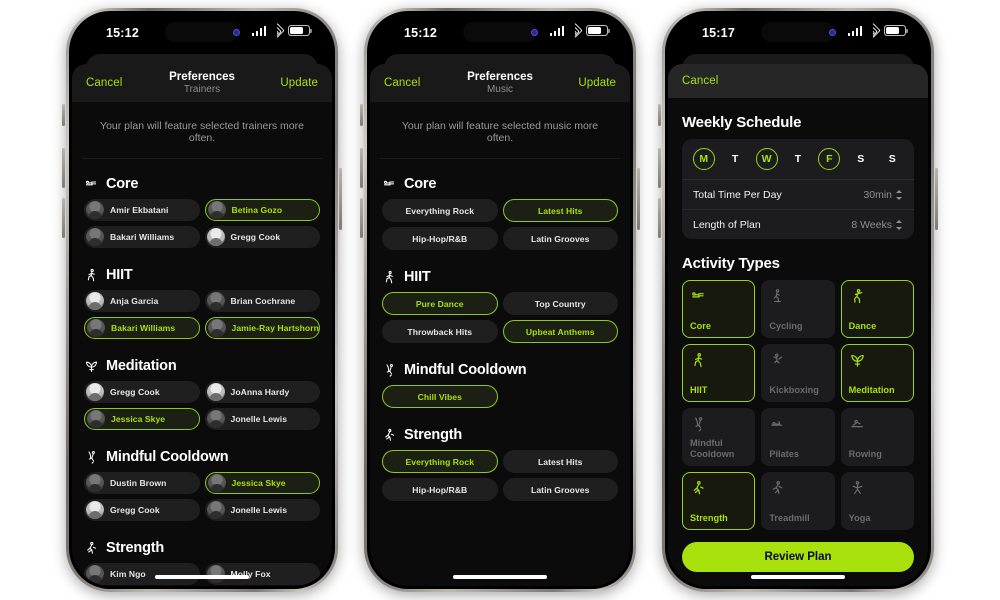  What do you see at coordinates (719, 437) in the screenshot?
I see `activity-tile: Mindful Cooldown` at bounding box center [719, 437].